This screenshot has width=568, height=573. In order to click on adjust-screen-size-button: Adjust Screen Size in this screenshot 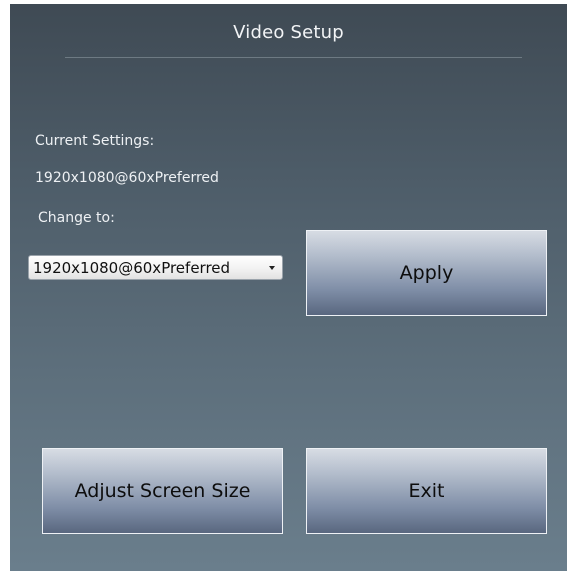, I will do `click(162, 491)`.